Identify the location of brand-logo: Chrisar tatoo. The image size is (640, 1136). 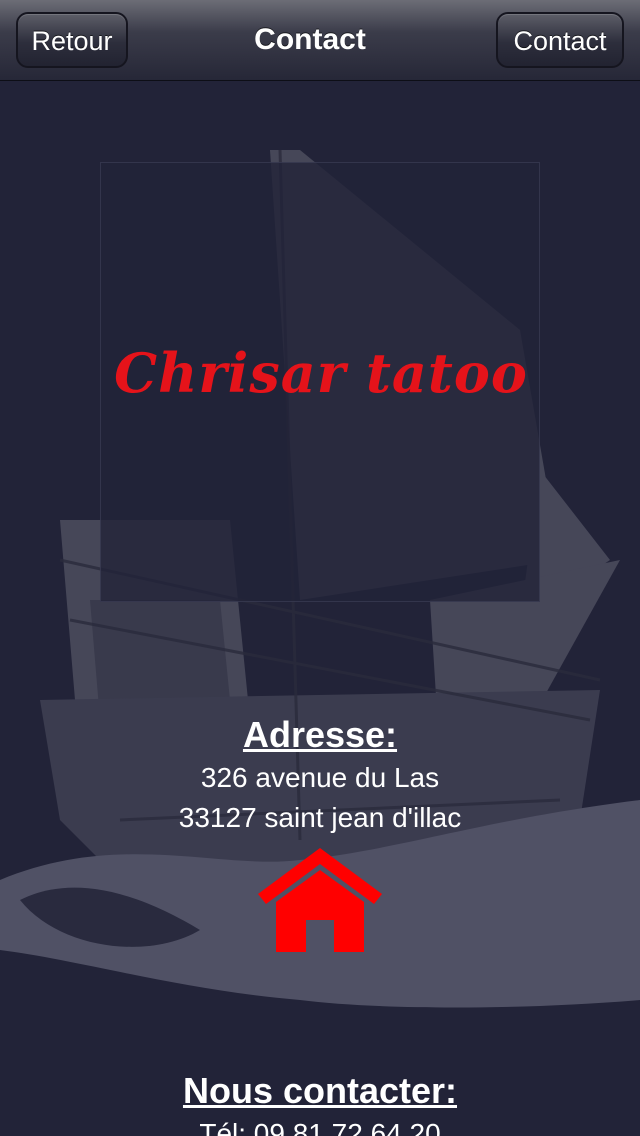
(321, 373).